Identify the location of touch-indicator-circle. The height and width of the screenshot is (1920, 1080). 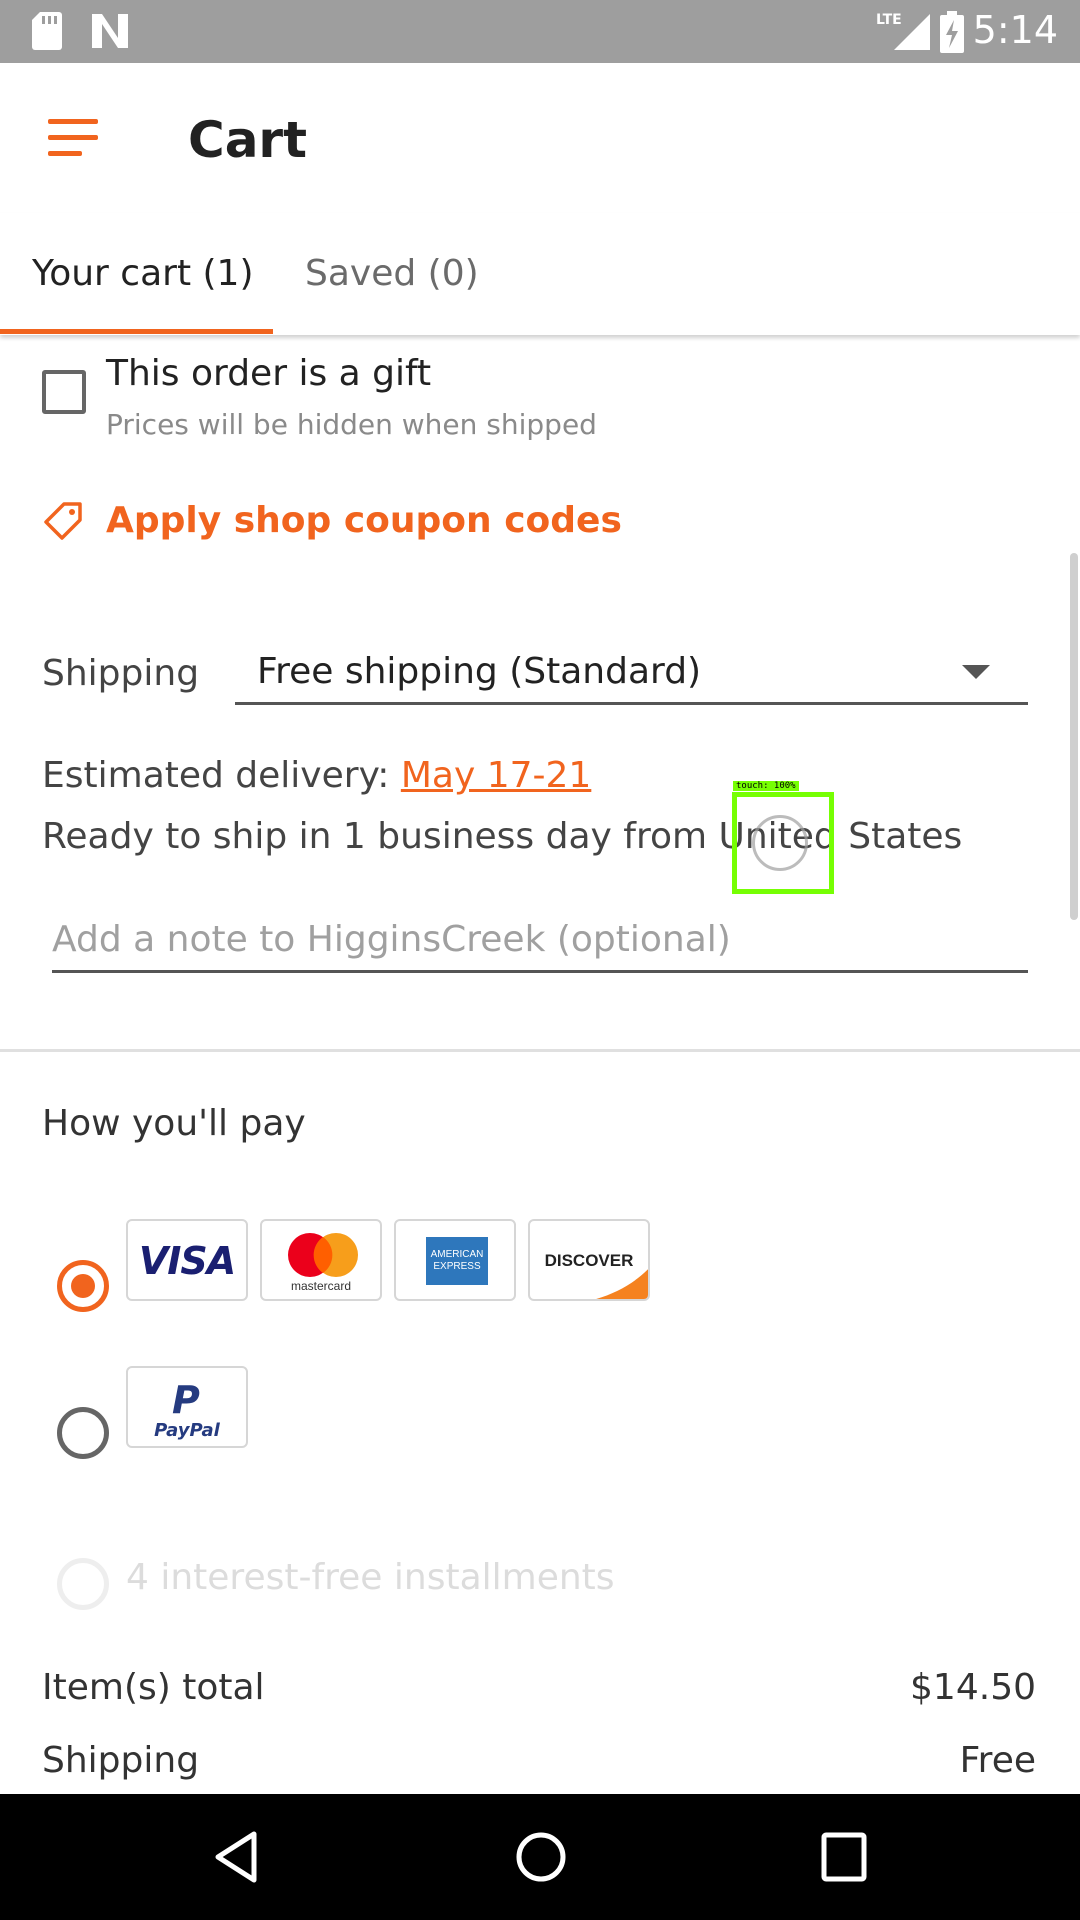
(780, 843).